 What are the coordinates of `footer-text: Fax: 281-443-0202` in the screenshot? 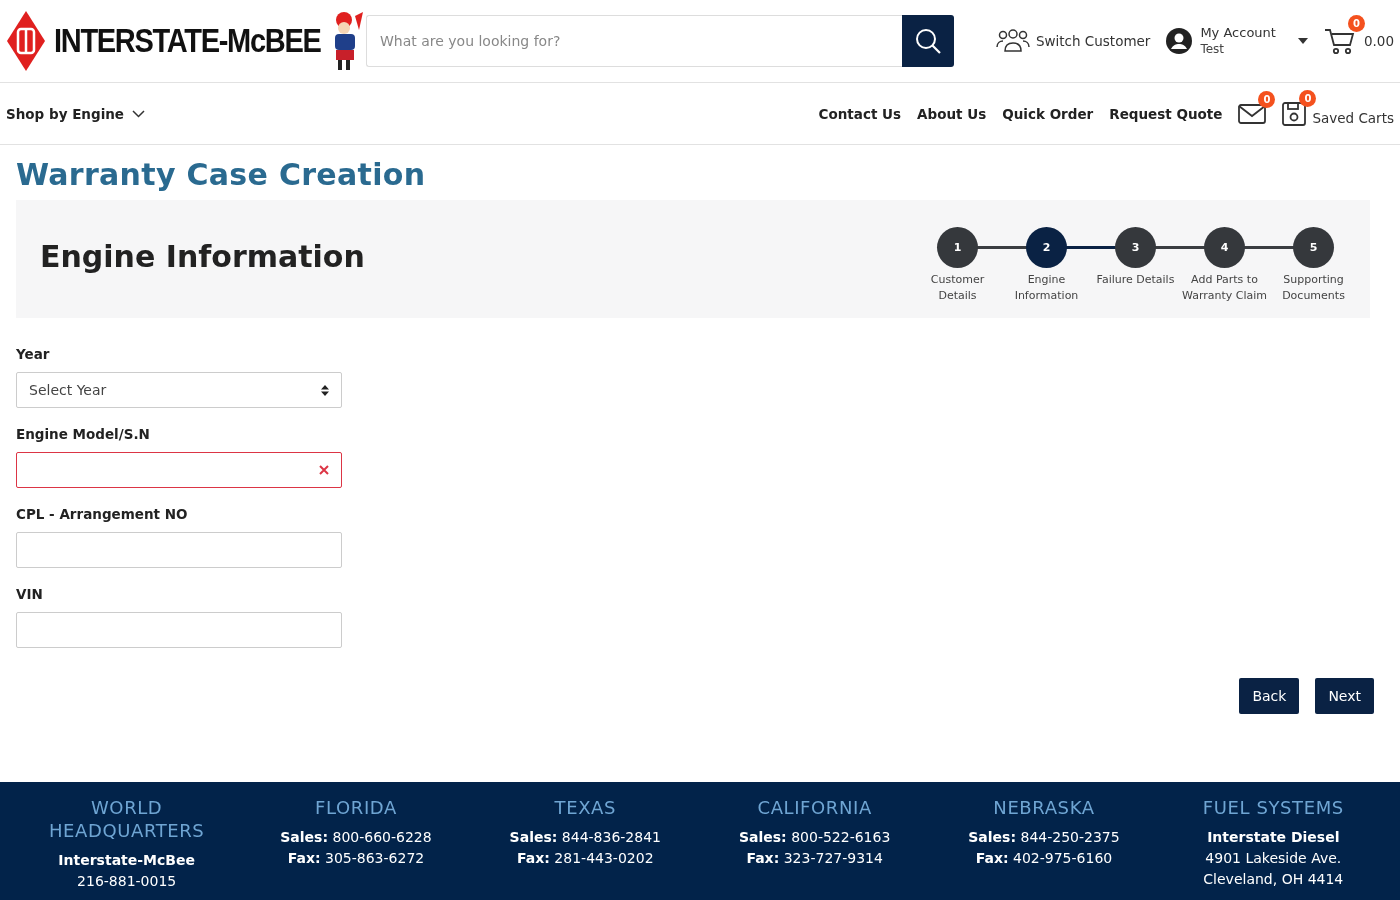 It's located at (585, 858).